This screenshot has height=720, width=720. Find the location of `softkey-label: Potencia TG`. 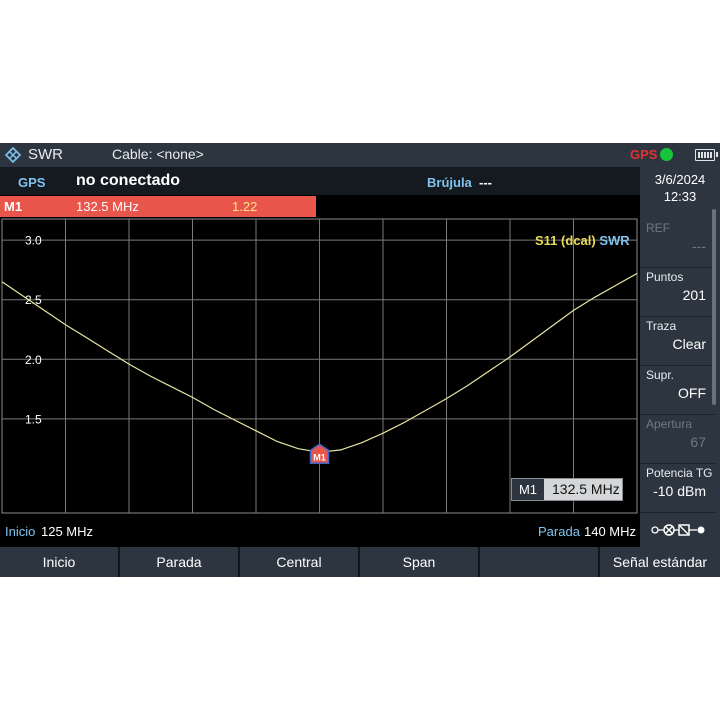

softkey-label: Potencia TG is located at coordinates (679, 473).